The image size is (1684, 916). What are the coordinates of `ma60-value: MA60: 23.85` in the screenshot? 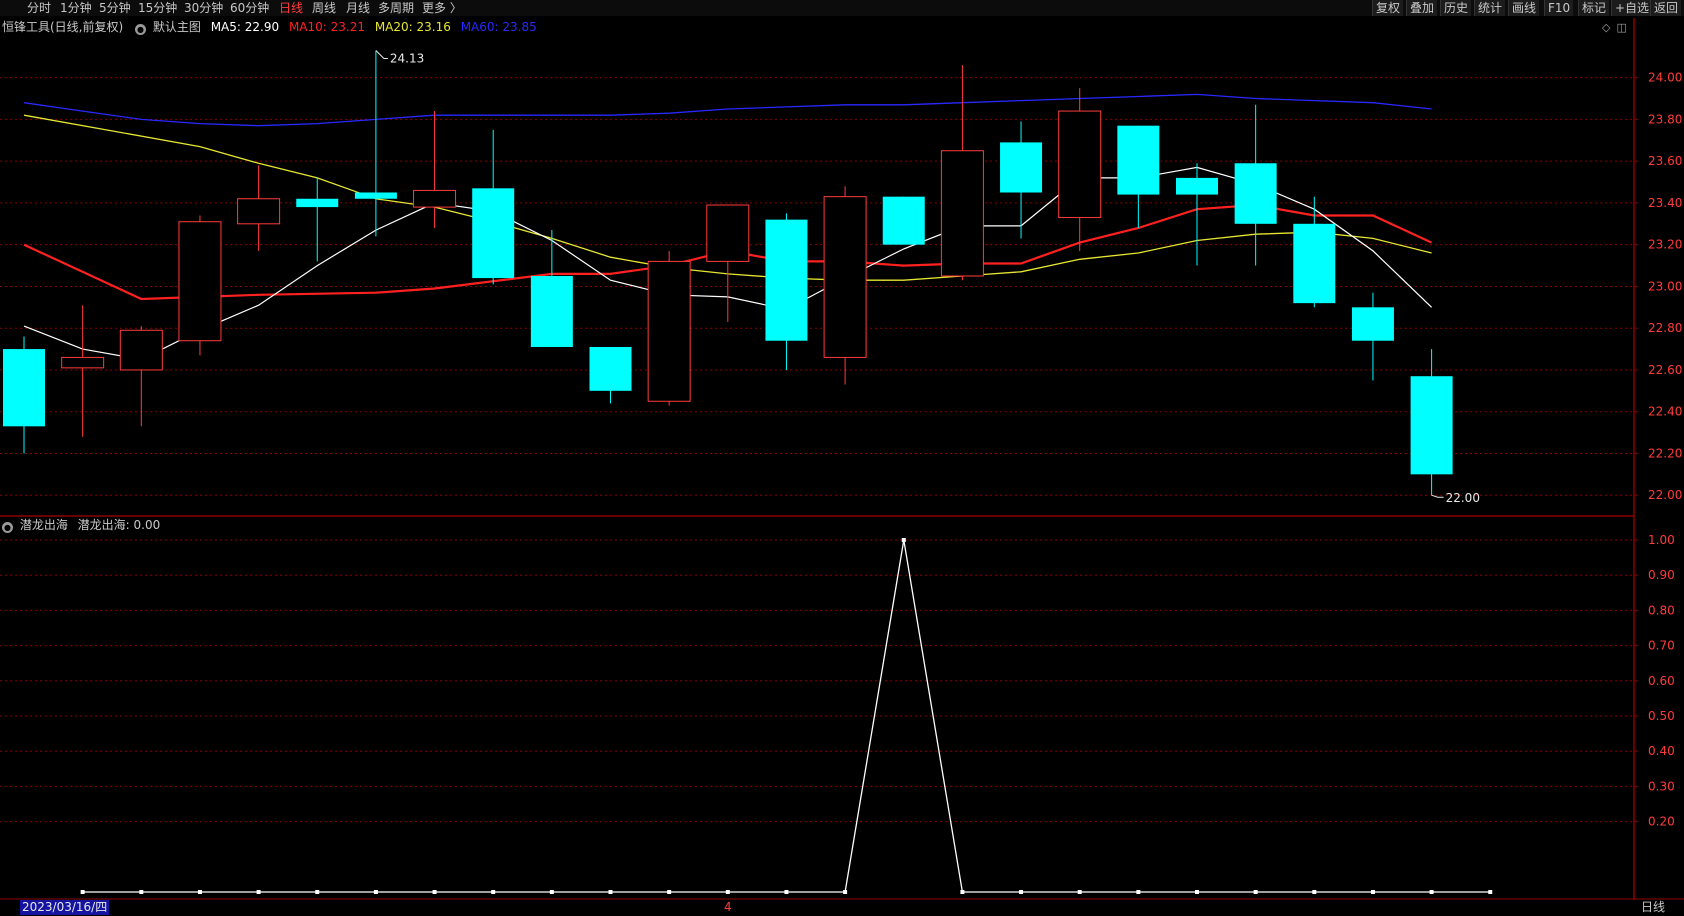 It's located at (498, 27).